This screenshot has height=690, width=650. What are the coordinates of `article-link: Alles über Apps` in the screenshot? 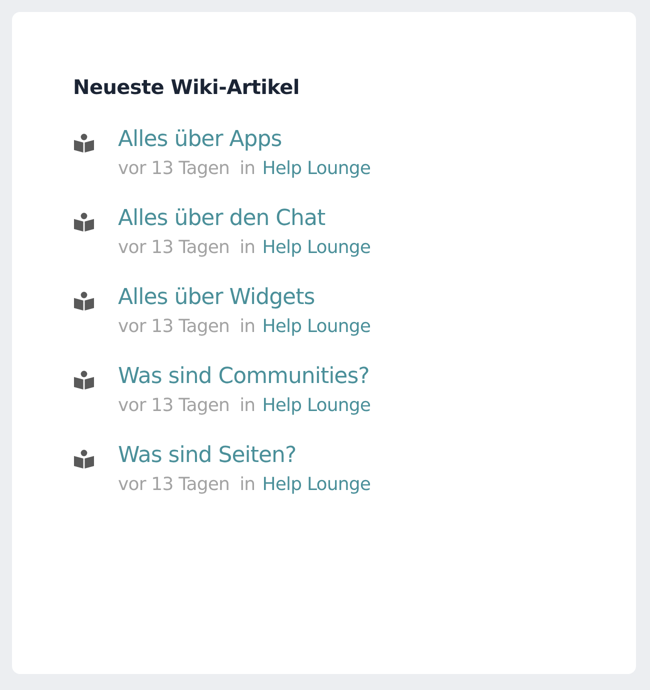 It's located at (244, 139).